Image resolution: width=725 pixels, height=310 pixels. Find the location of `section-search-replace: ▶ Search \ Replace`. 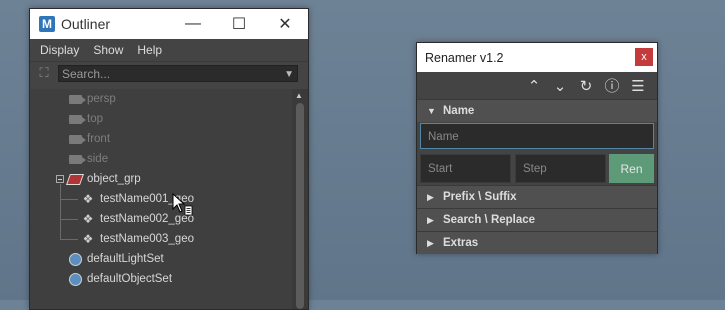

section-search-replace: ▶ Search \ Replace is located at coordinates (537, 219).